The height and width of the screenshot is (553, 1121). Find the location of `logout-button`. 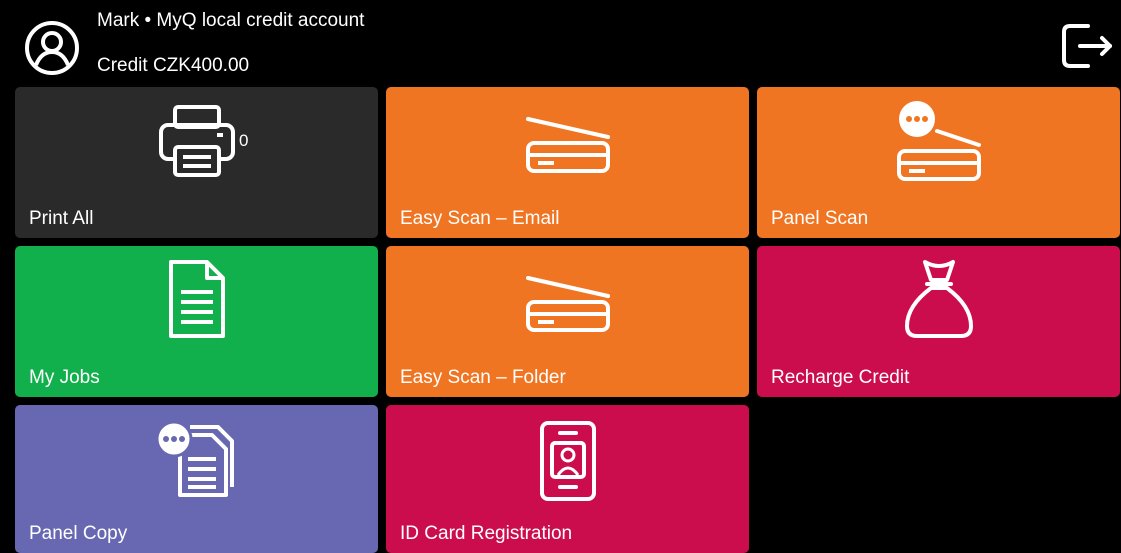

logout-button is located at coordinates (1087, 46).